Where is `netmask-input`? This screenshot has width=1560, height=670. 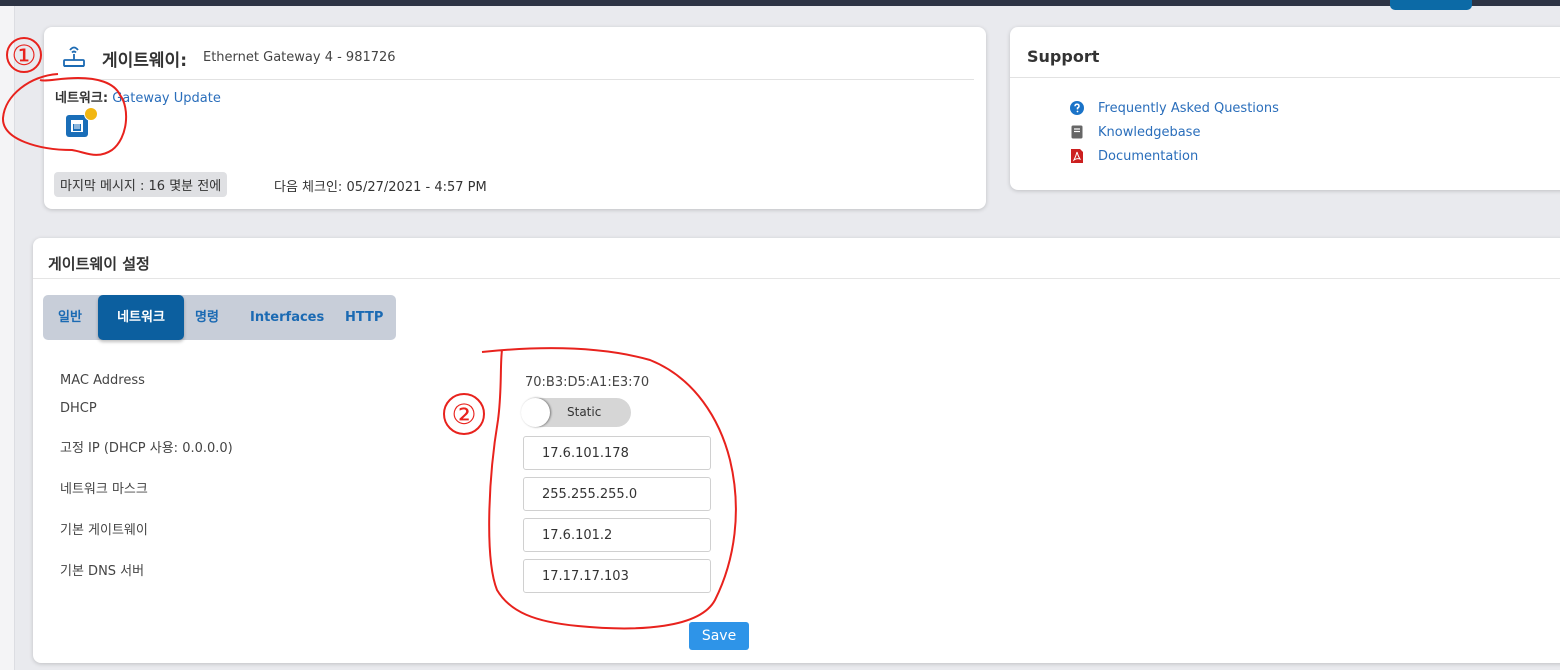
netmask-input is located at coordinates (617, 494).